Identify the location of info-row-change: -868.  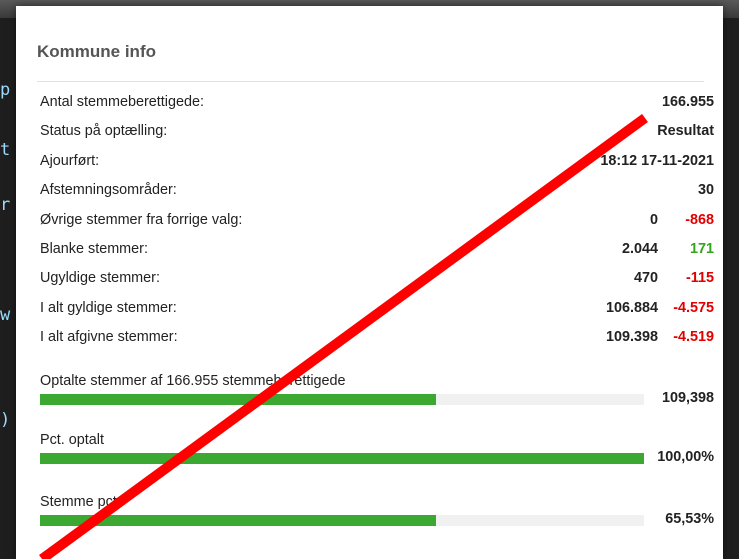
(699, 219).